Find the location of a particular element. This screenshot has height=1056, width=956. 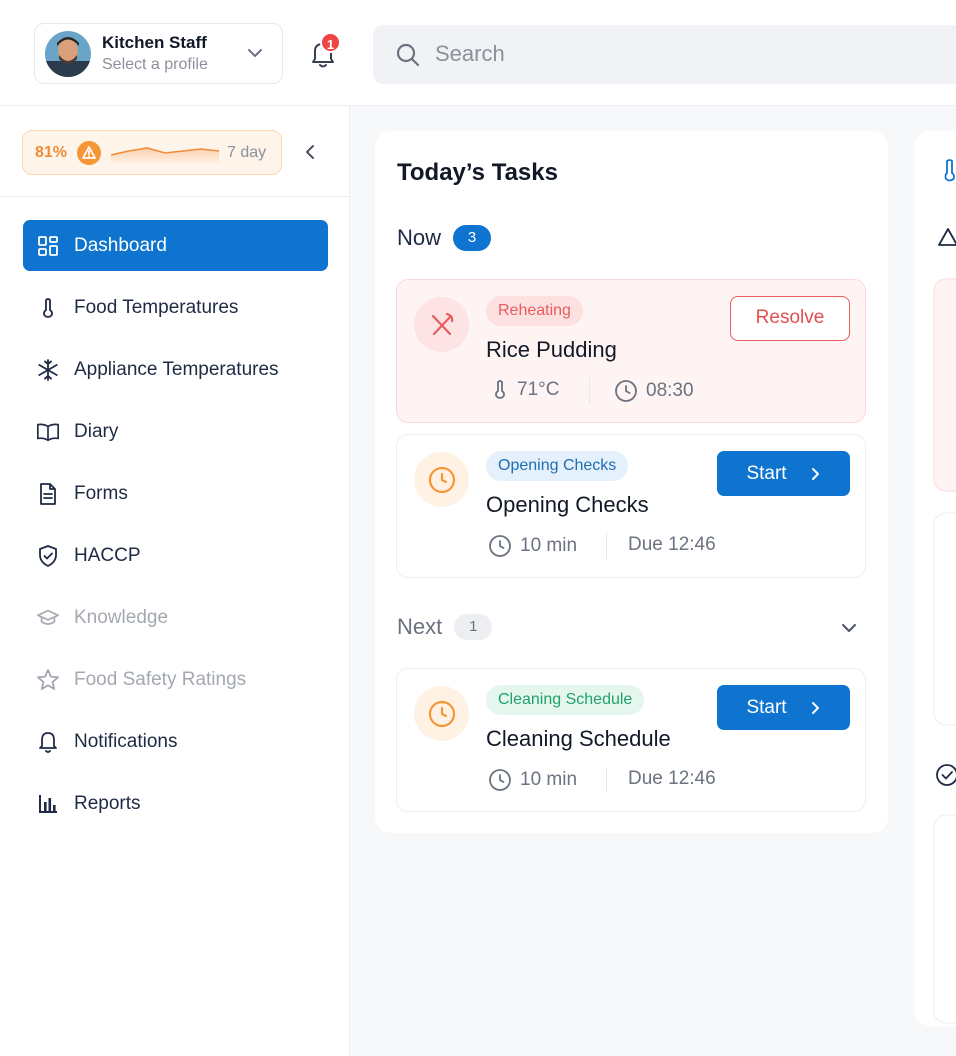

sidebar-item-label: Dashboard is located at coordinates (120, 245).